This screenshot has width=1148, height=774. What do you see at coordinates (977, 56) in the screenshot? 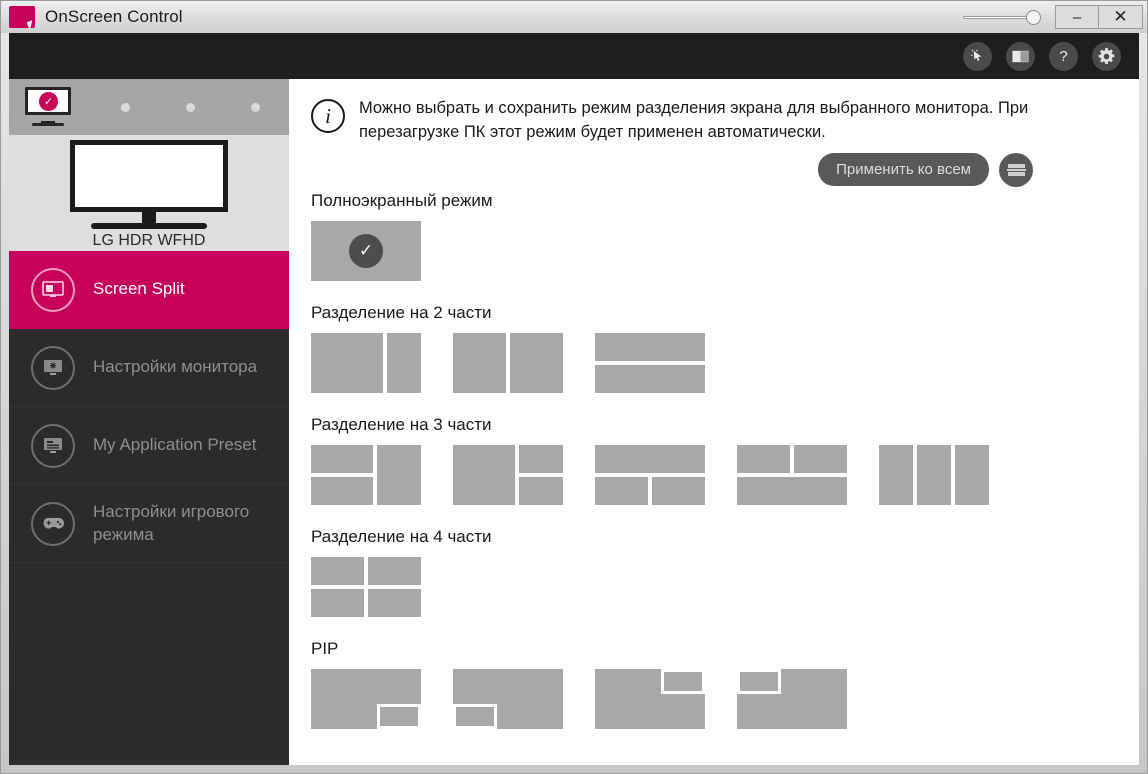
I see `pointer-click-icon` at bounding box center [977, 56].